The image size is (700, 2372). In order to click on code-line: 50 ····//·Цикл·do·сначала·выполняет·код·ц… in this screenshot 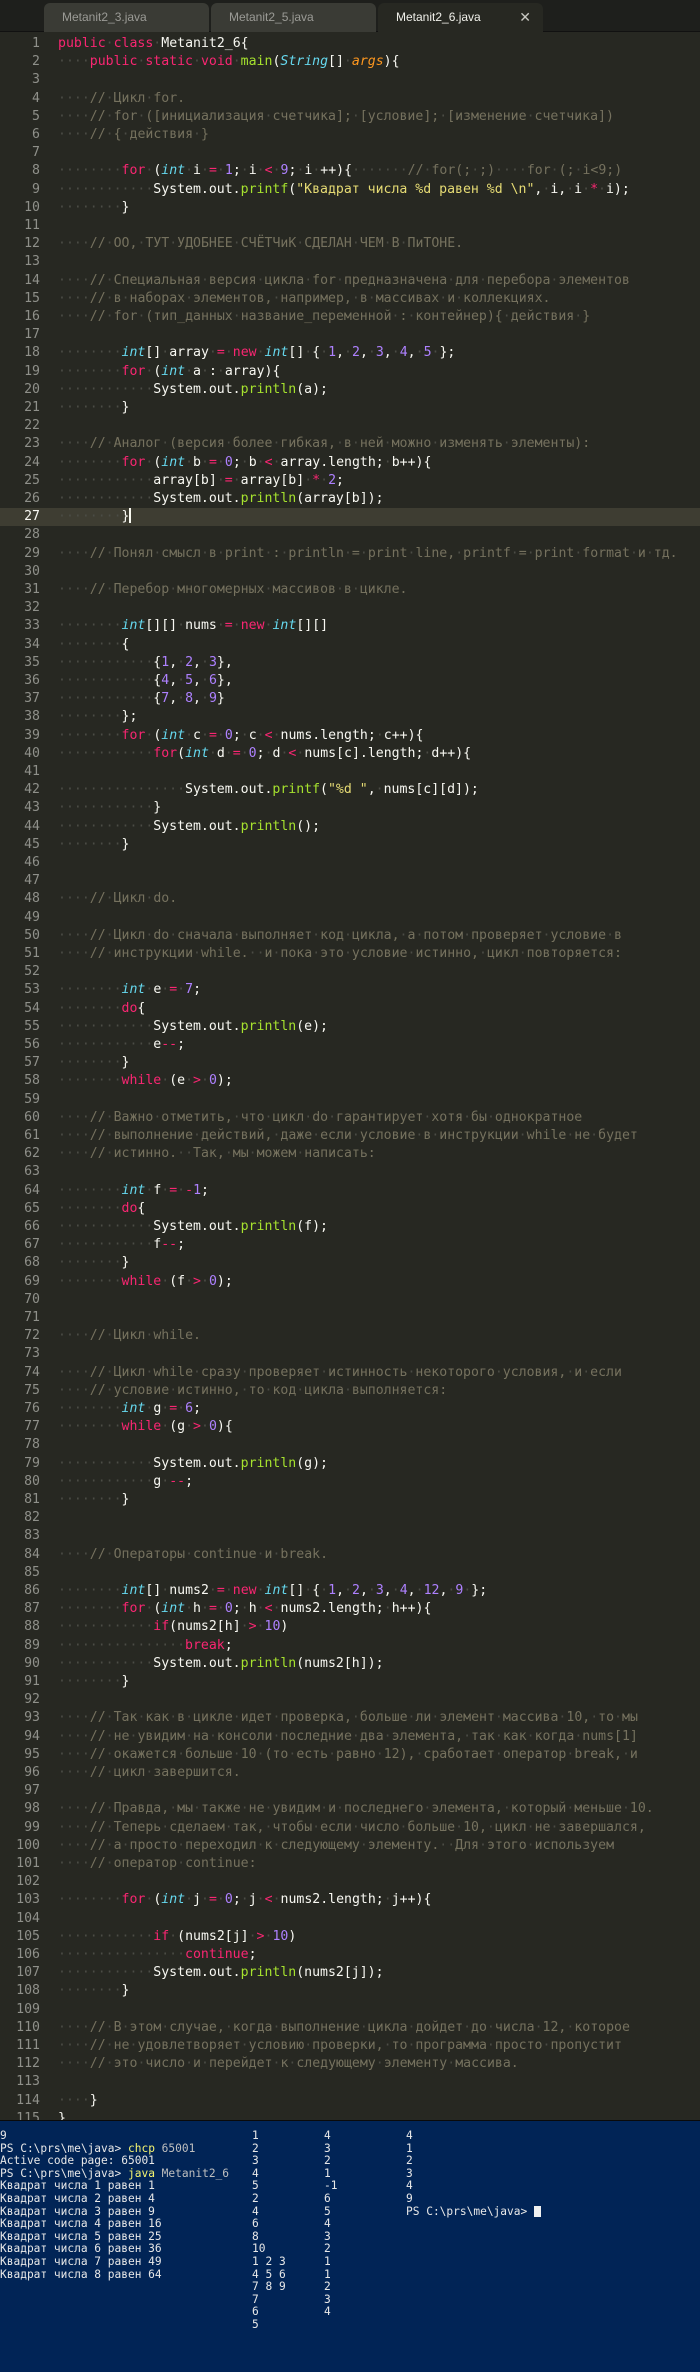, I will do `click(350, 936)`.